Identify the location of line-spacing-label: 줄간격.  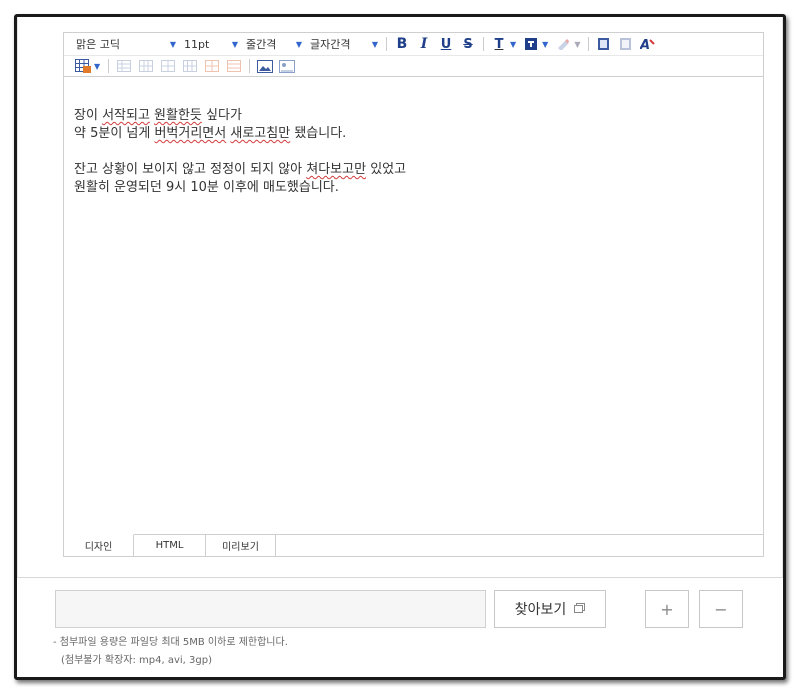
(261, 44).